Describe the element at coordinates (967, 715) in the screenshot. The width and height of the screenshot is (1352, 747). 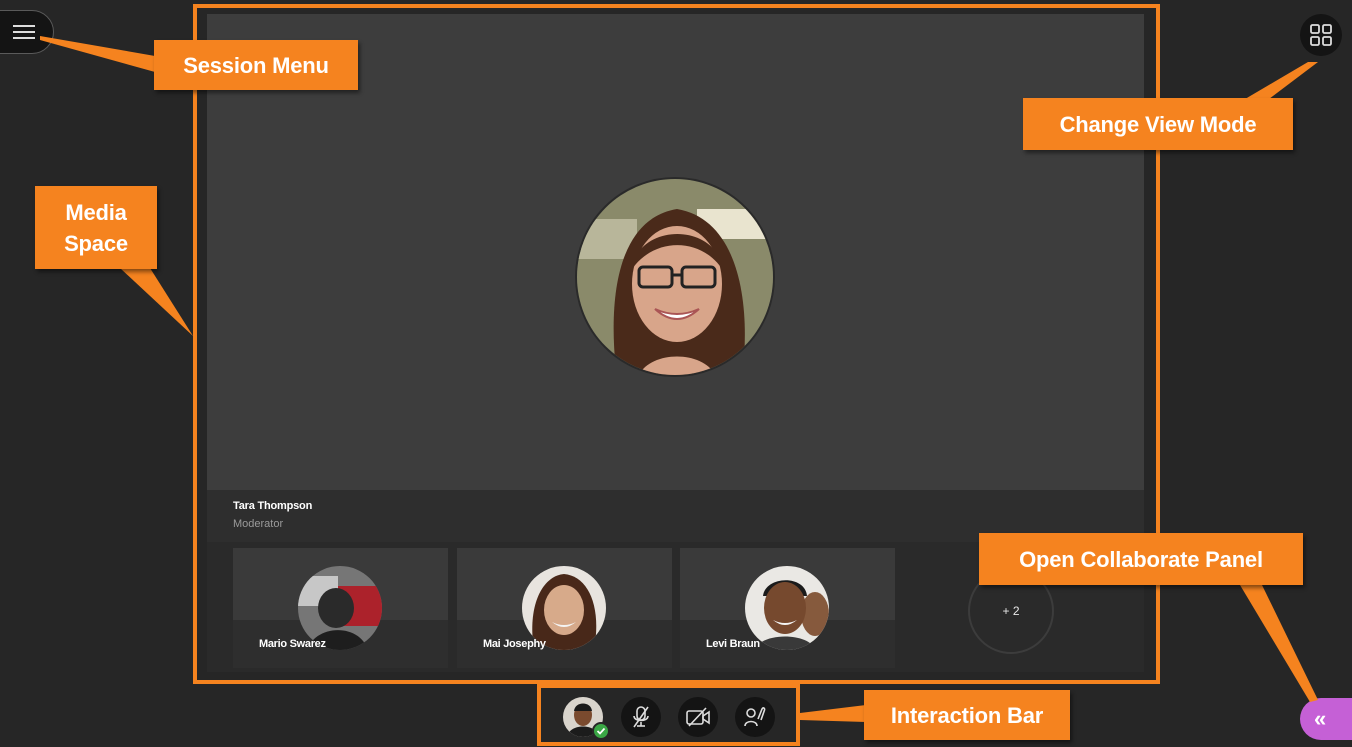
I see `interaction-bar-callout: Interaction Bar` at that location.